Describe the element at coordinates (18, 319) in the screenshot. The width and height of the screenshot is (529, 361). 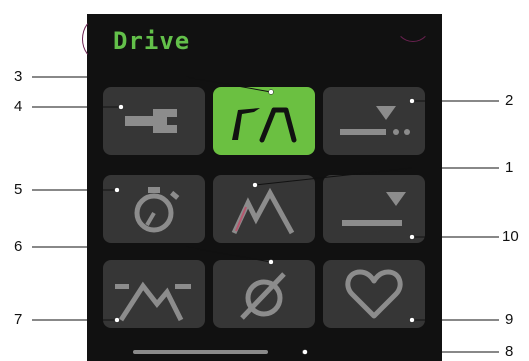
I see `callout-7: 7` at that location.